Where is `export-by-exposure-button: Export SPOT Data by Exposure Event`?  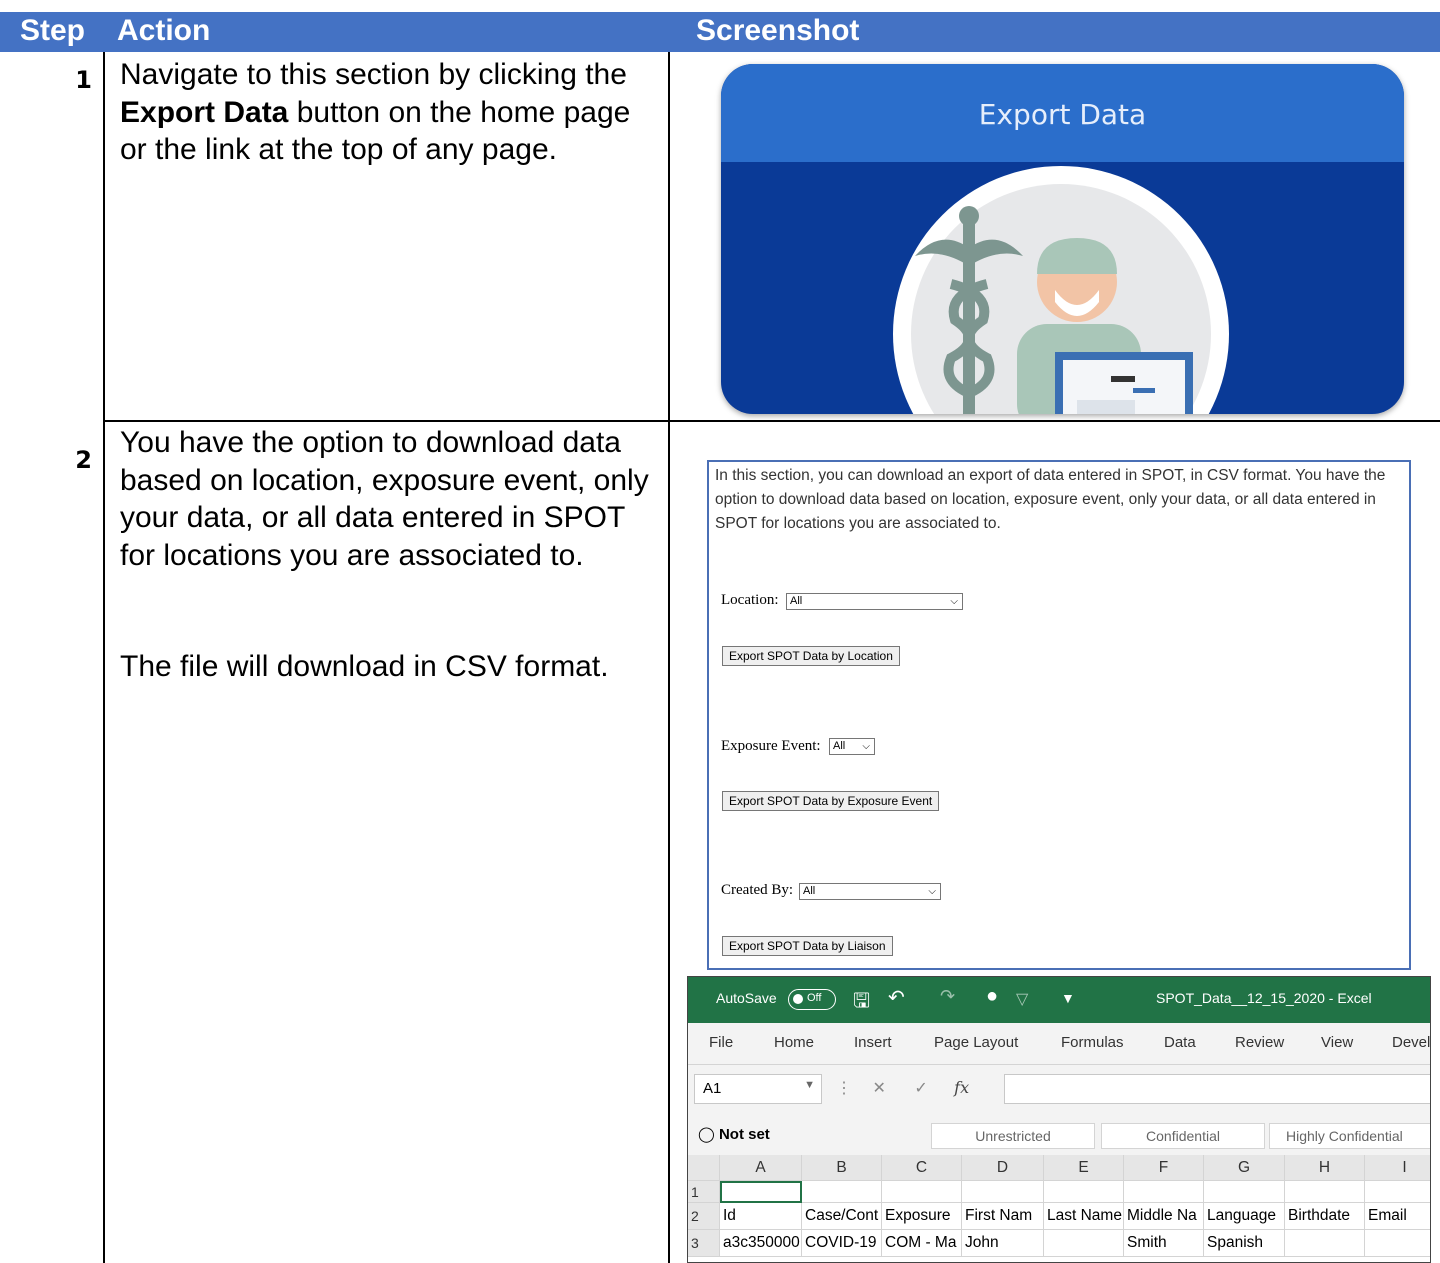 export-by-exposure-button: Export SPOT Data by Exposure Event is located at coordinates (831, 801).